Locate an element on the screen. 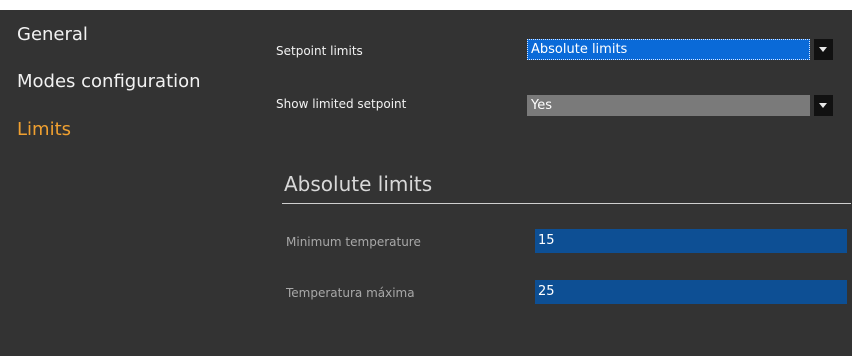 The height and width of the screenshot is (356, 860). setpoint-limits-label: Setpoint limits is located at coordinates (319, 51).